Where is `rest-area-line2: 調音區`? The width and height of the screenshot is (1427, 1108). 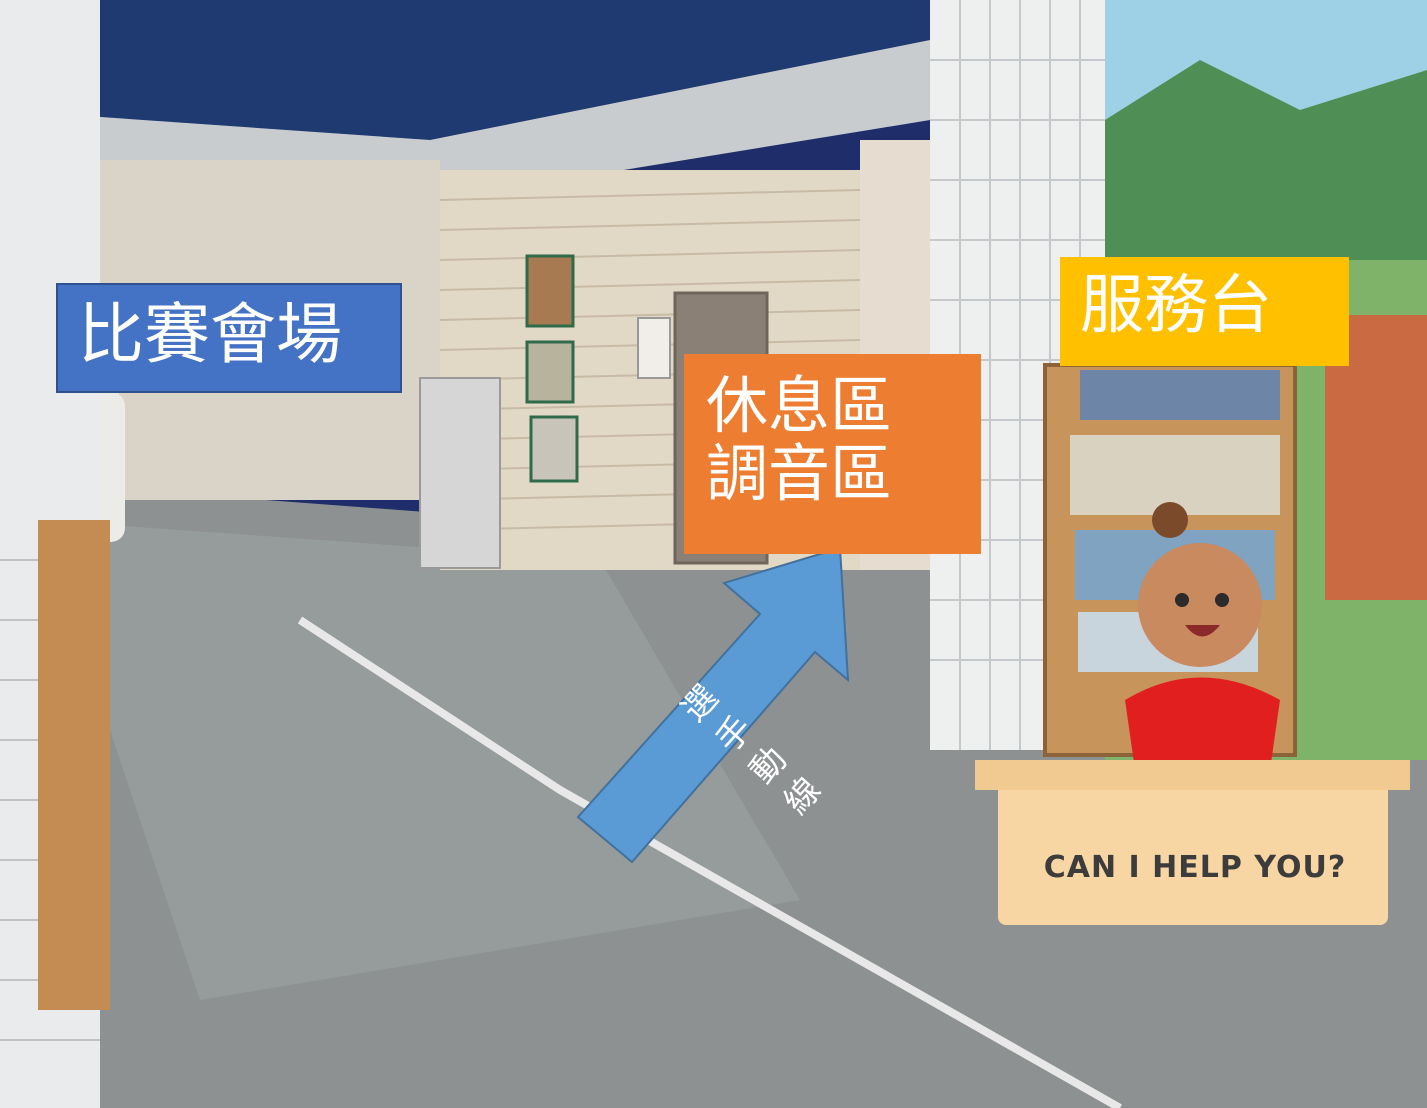
rest-area-line2: 調音區 is located at coordinates (799, 474).